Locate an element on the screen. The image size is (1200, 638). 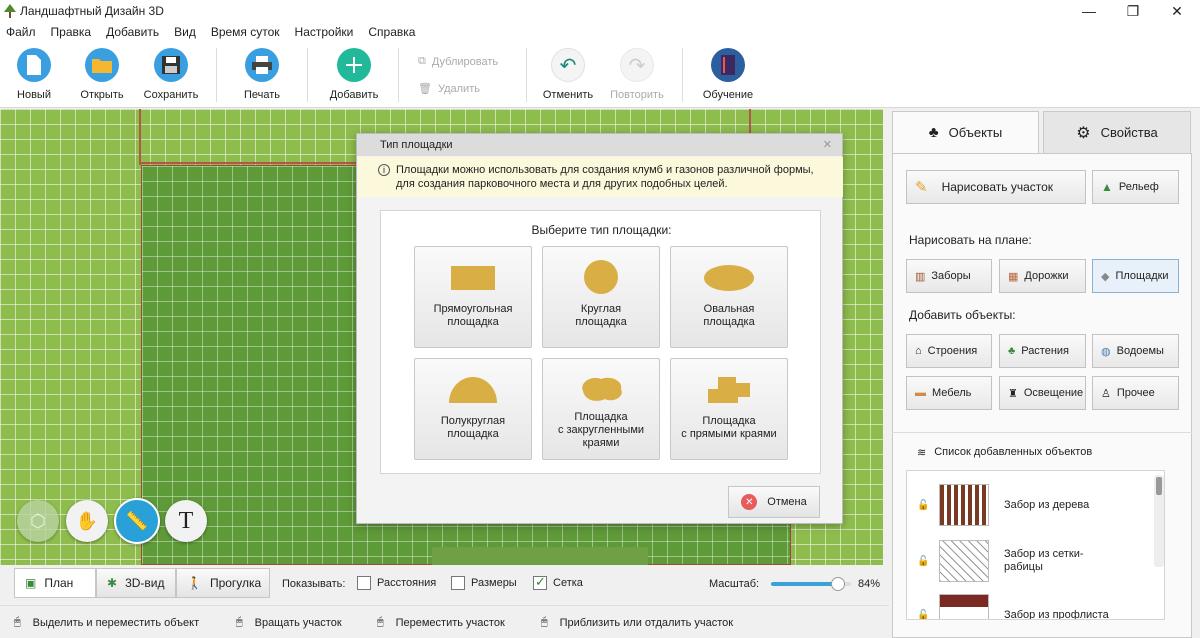
option-semicircular: Полукруглая площадка is located at coordinates (473, 409).